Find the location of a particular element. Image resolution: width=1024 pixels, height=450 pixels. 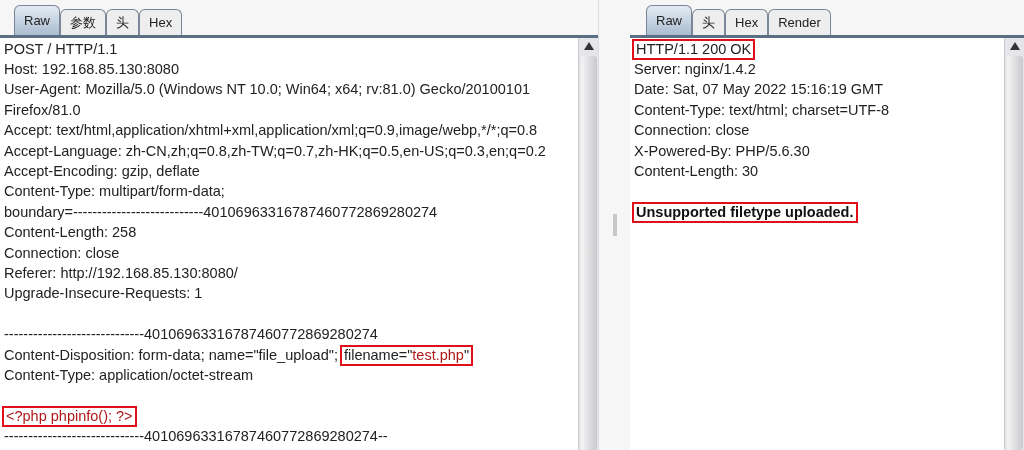

text-line: Firefox/81.0 is located at coordinates (42, 110).